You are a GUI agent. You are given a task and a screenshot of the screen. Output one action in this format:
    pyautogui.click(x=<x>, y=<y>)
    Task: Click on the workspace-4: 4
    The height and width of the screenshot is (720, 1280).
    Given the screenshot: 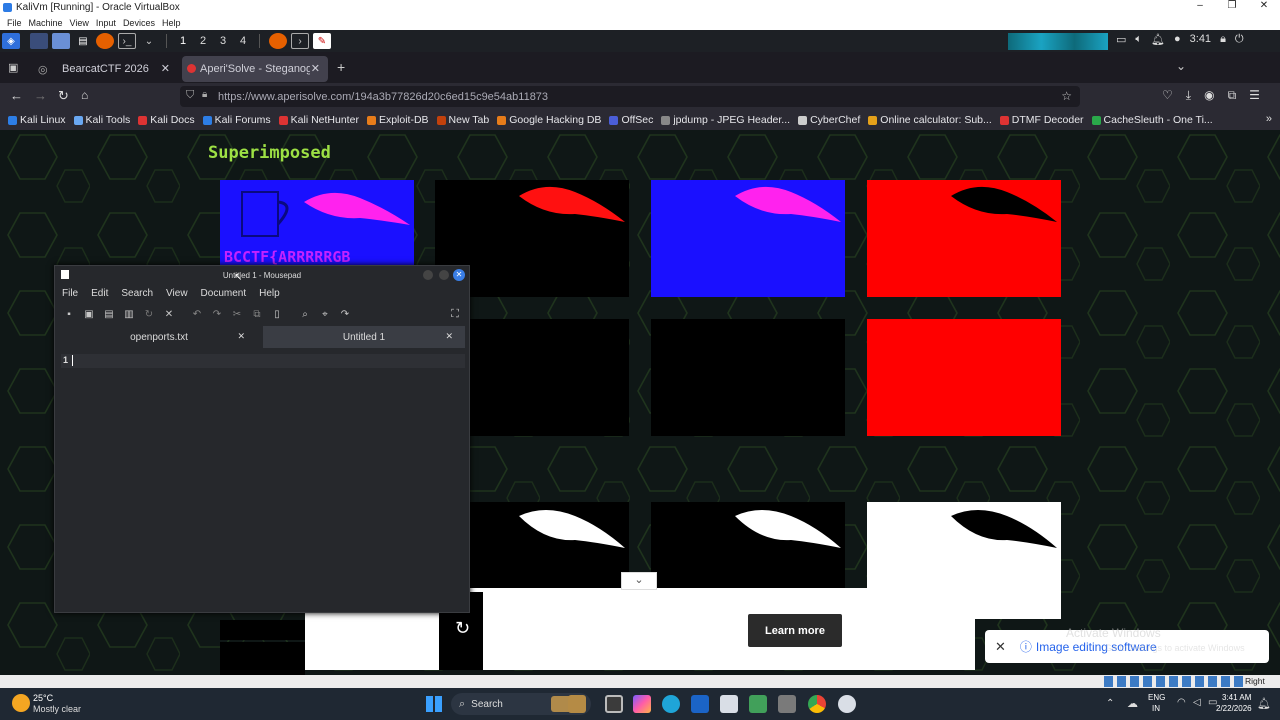 What is the action you would take?
    pyautogui.click(x=243, y=41)
    